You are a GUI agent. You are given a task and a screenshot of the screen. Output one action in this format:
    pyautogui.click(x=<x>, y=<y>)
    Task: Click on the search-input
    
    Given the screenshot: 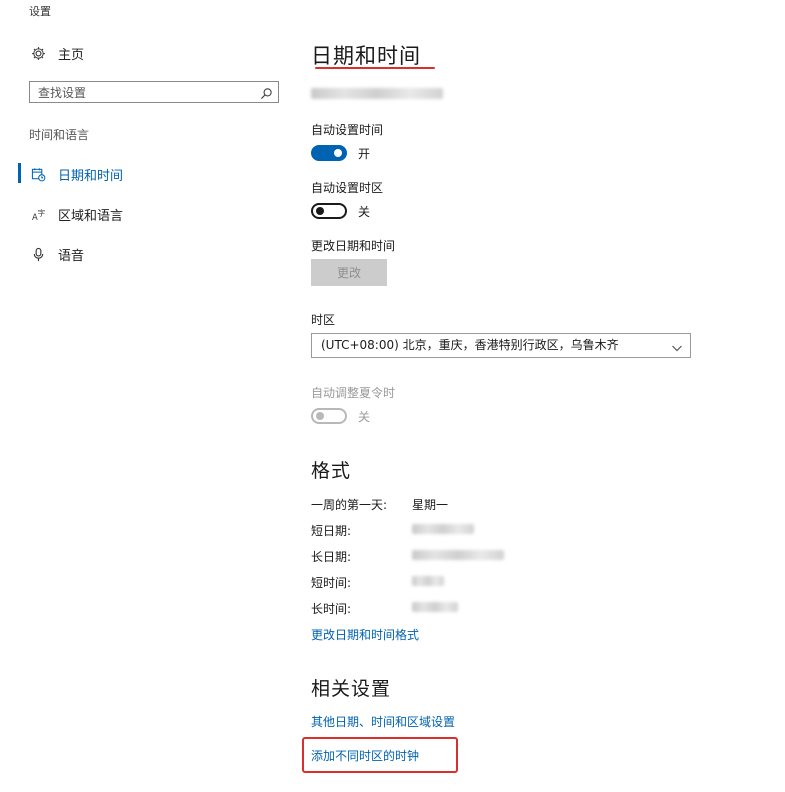 What is the action you would take?
    pyautogui.click(x=143, y=93)
    